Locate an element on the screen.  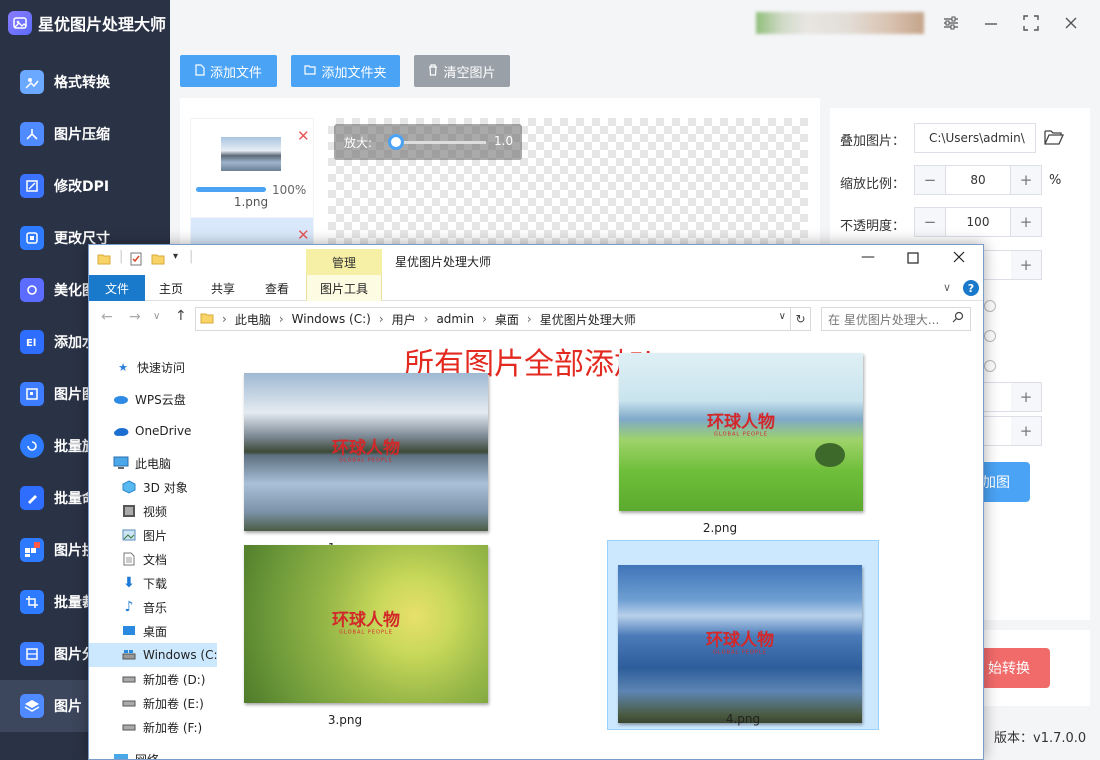
nav-label: 新加卷 (D:) is located at coordinates (174, 679).